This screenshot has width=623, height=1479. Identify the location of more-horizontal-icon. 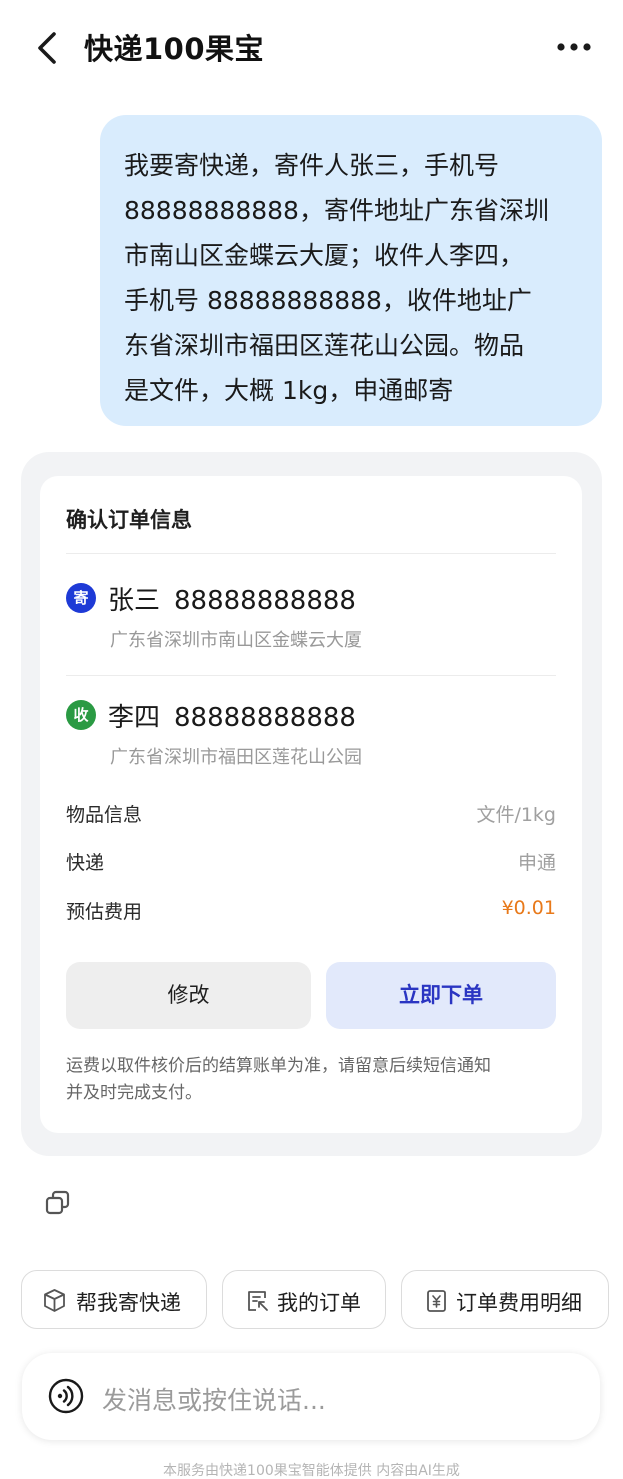
(574, 47).